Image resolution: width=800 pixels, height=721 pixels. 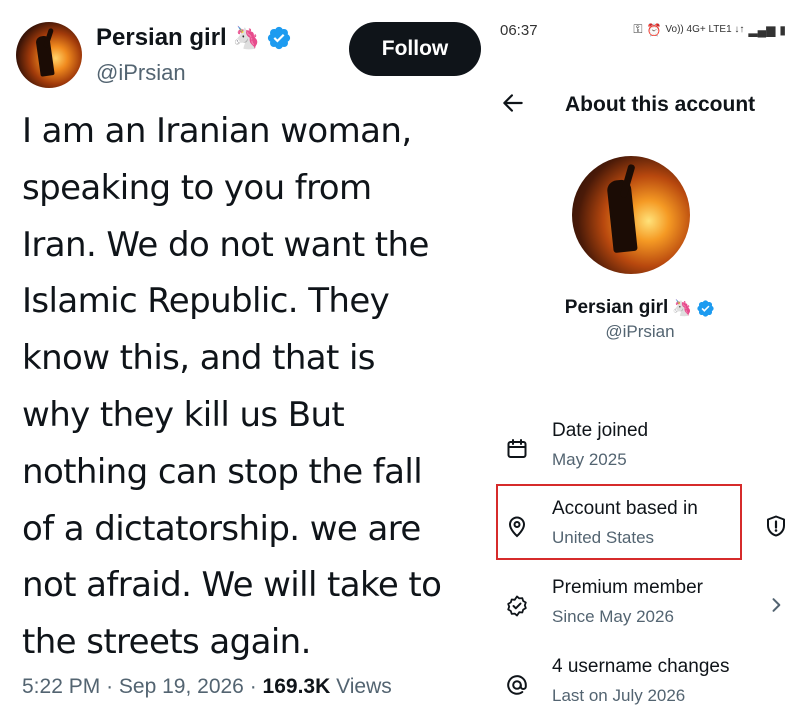 I want to click on page-title: About this account, so click(x=660, y=104).